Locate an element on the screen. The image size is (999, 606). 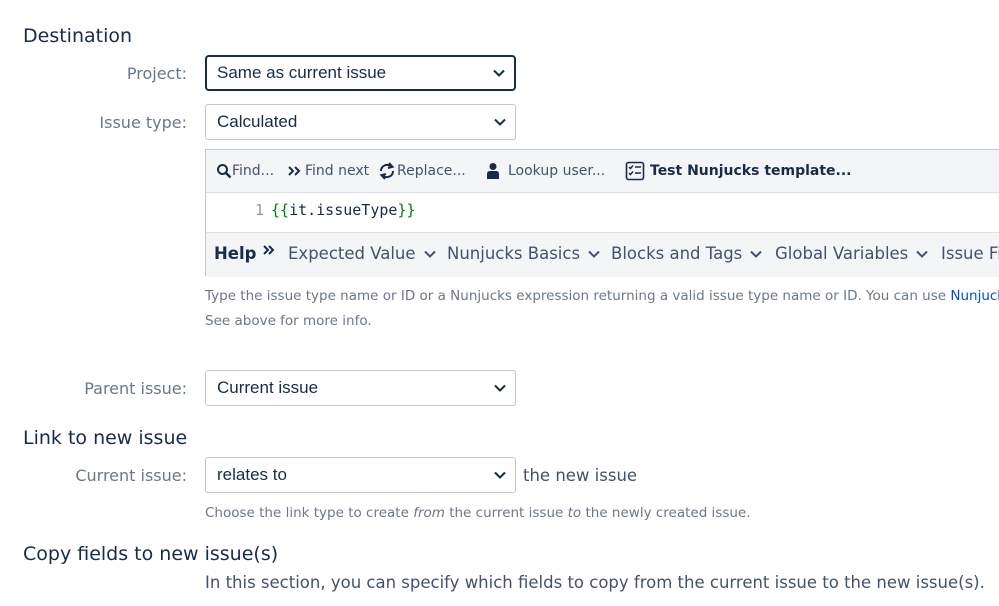
help-item-issue-fields: Issue Fie is located at coordinates (970, 253).